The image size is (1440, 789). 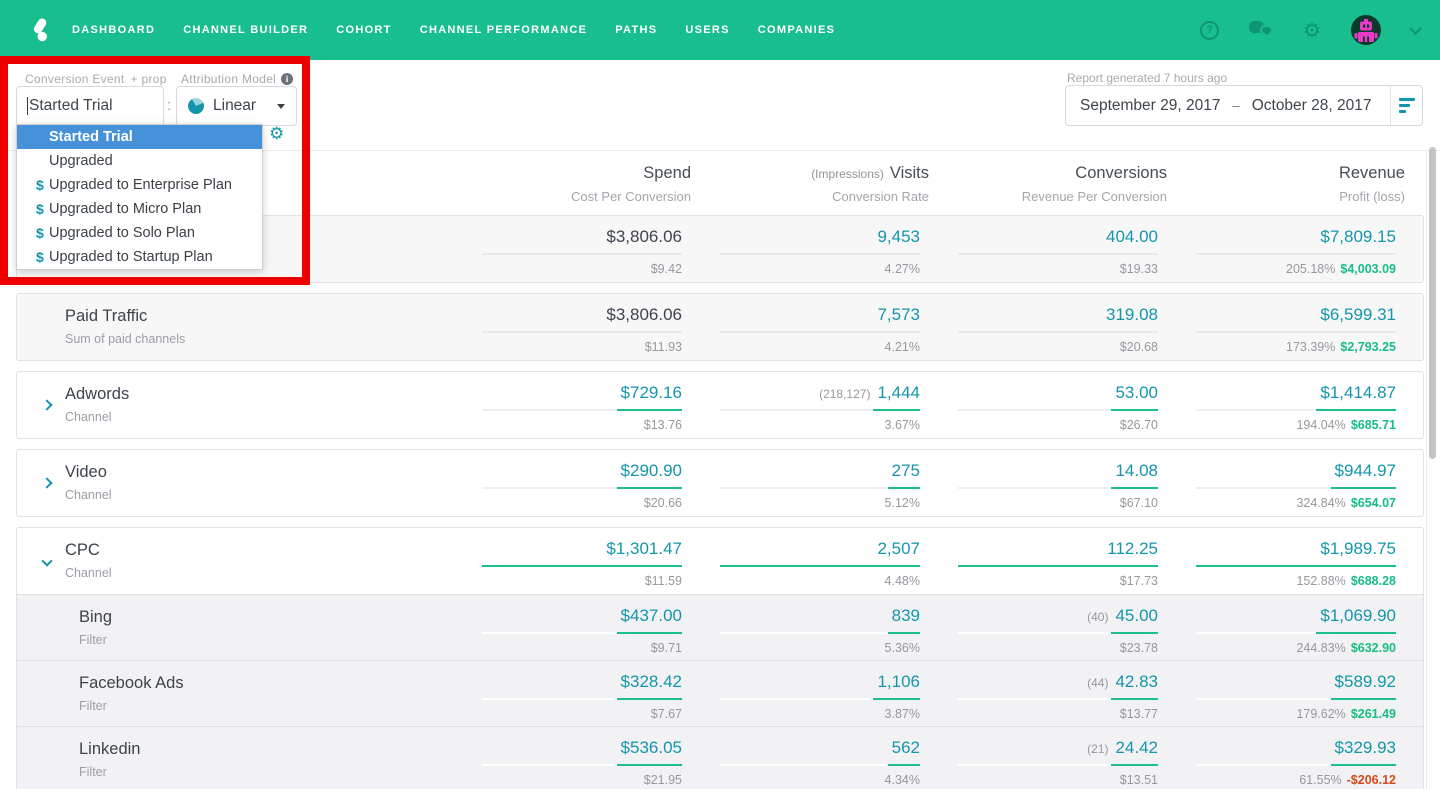 What do you see at coordinates (1358, 314) in the screenshot?
I see `metric-value: $6,599.31` at bounding box center [1358, 314].